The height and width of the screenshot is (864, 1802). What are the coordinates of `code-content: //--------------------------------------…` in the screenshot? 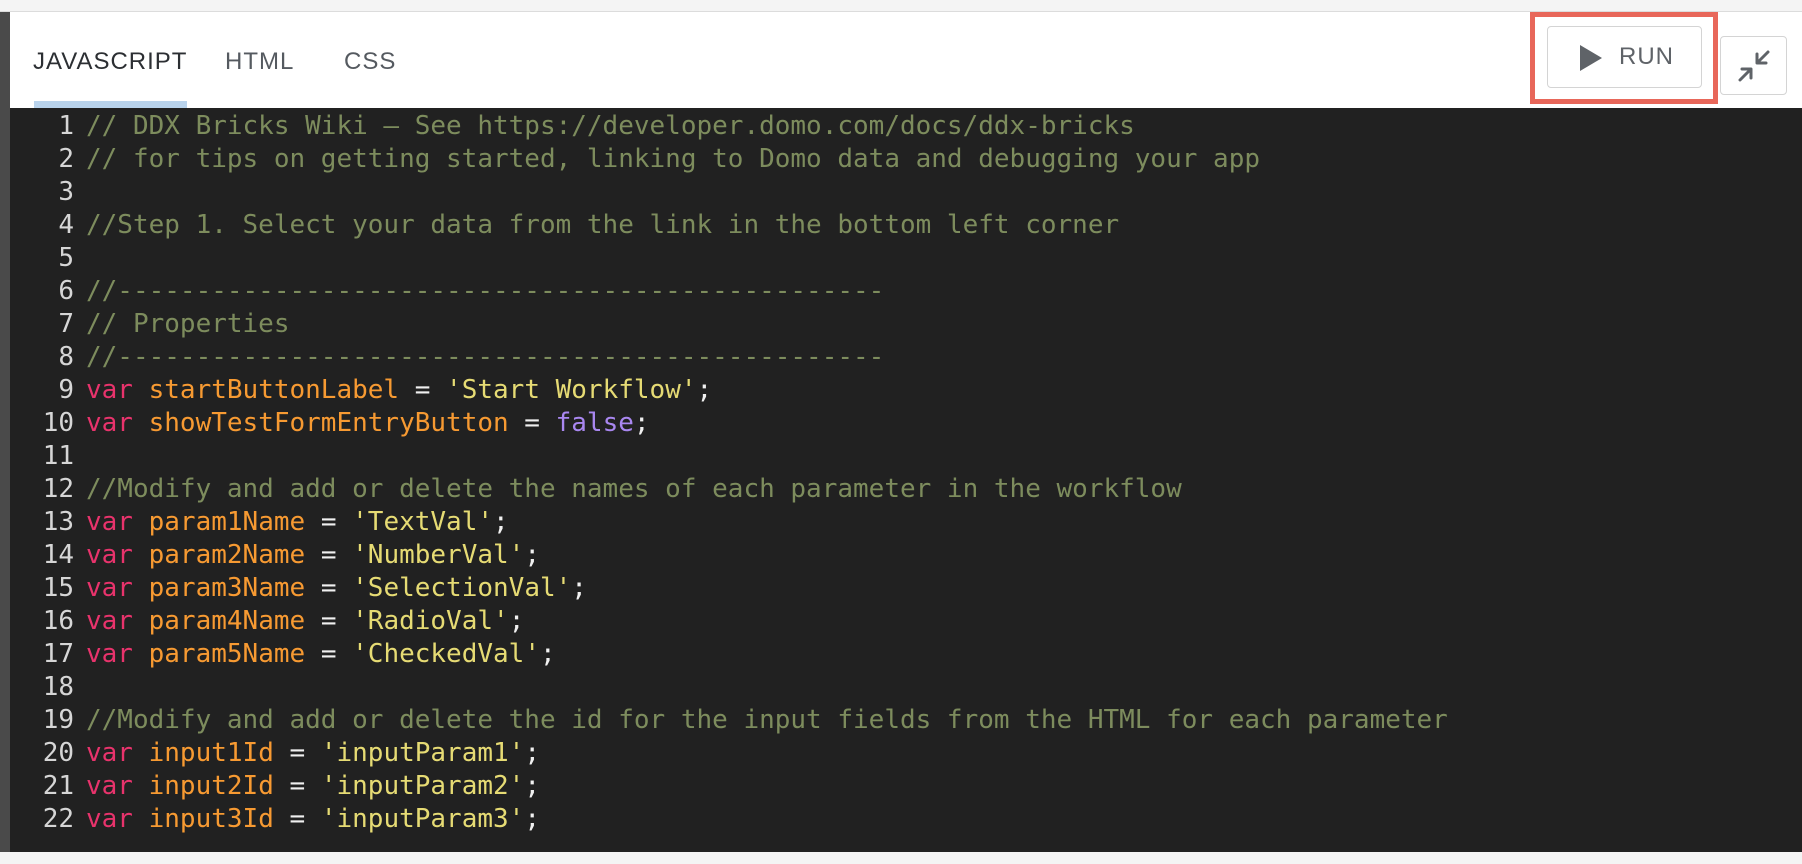 It's located at (479, 357).